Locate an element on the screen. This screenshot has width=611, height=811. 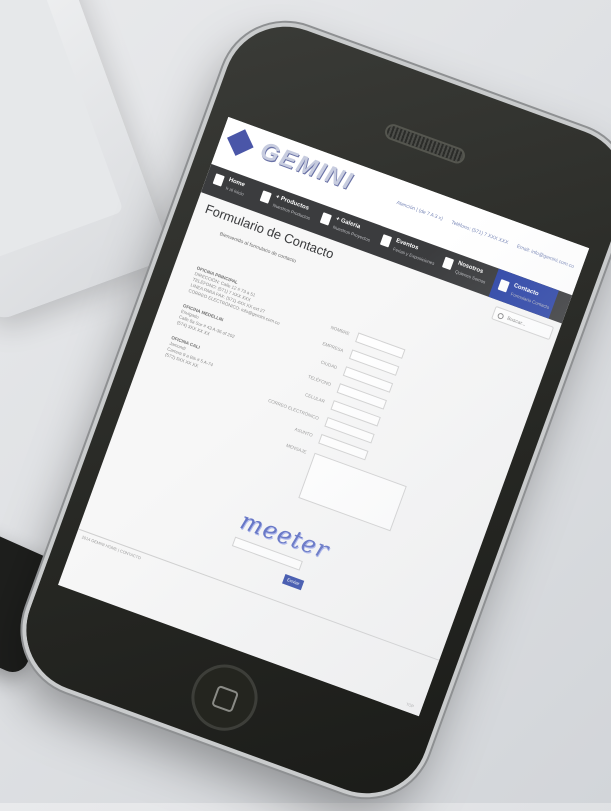
nosotros-icon is located at coordinates (448, 263).